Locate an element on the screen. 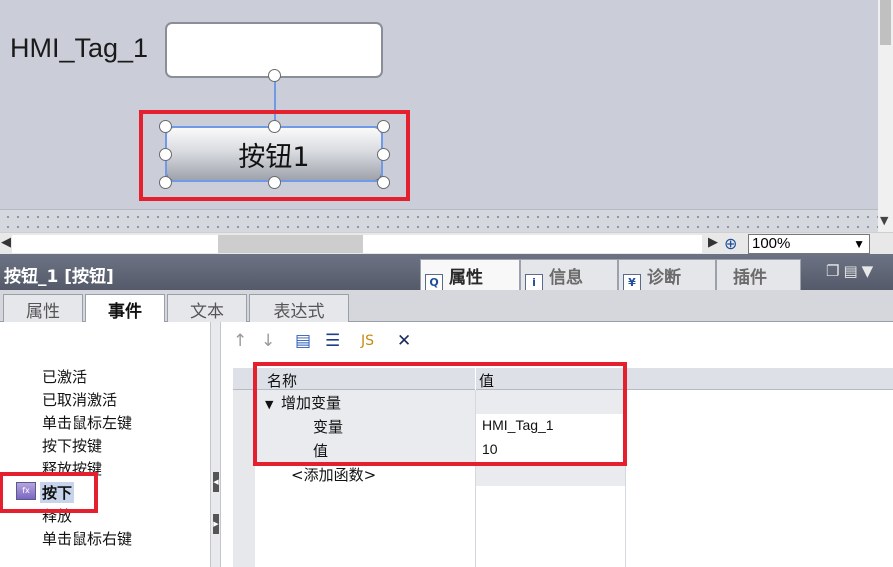 The height and width of the screenshot is (567, 893). column-header-value: 值 is located at coordinates (684, 379).